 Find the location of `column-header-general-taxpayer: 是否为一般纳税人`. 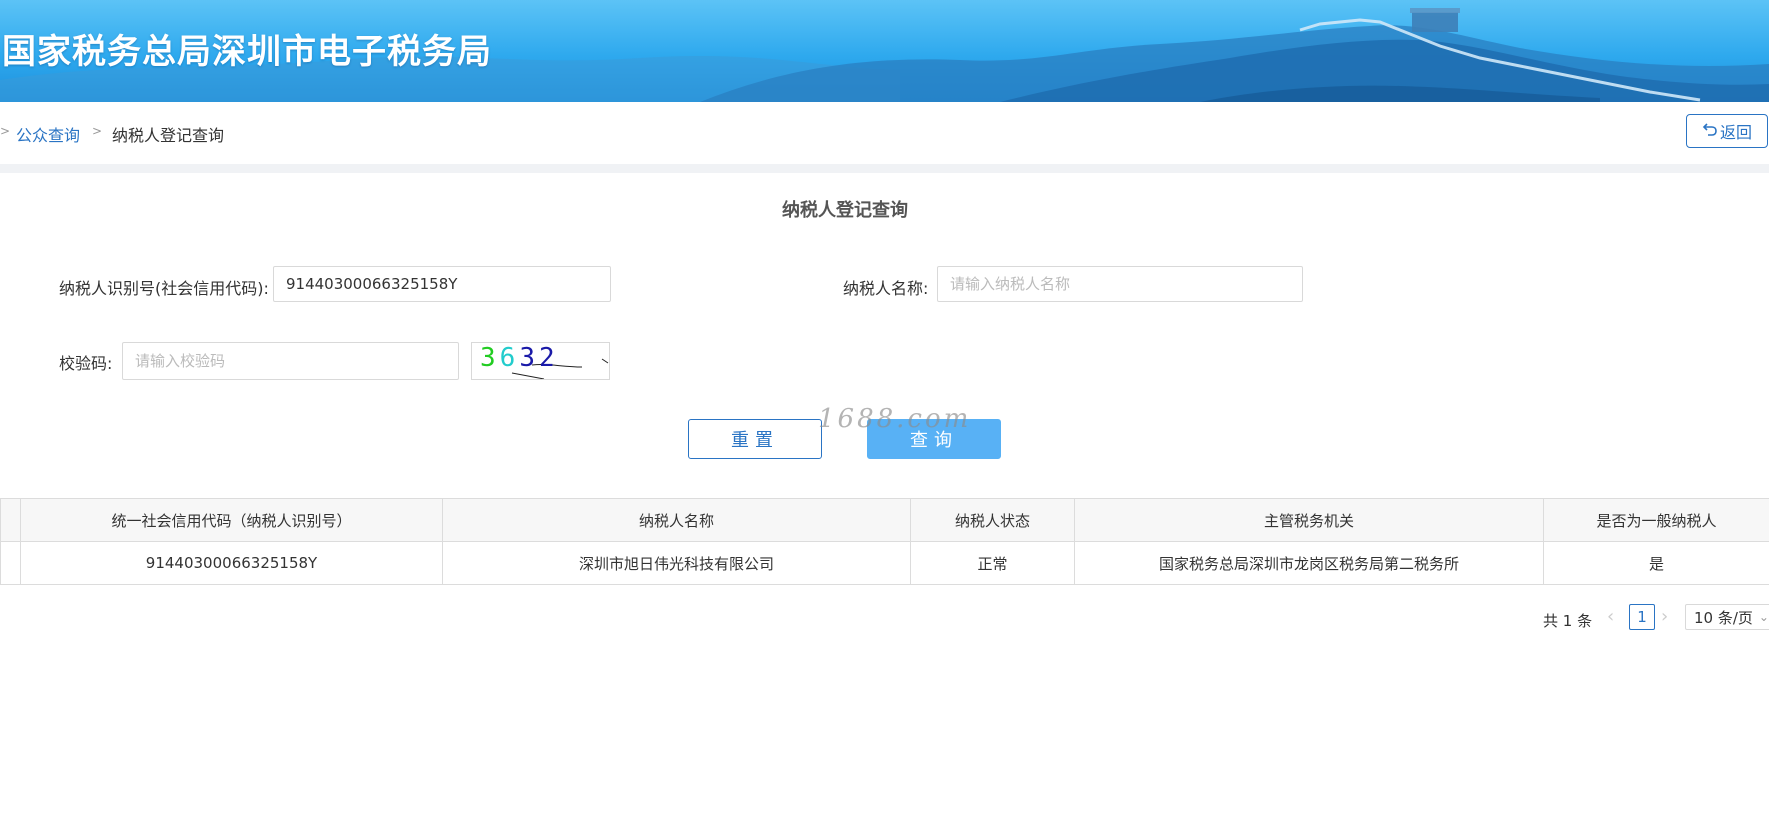

column-header-general-taxpayer: 是否为一般纳税人 is located at coordinates (1656, 520).